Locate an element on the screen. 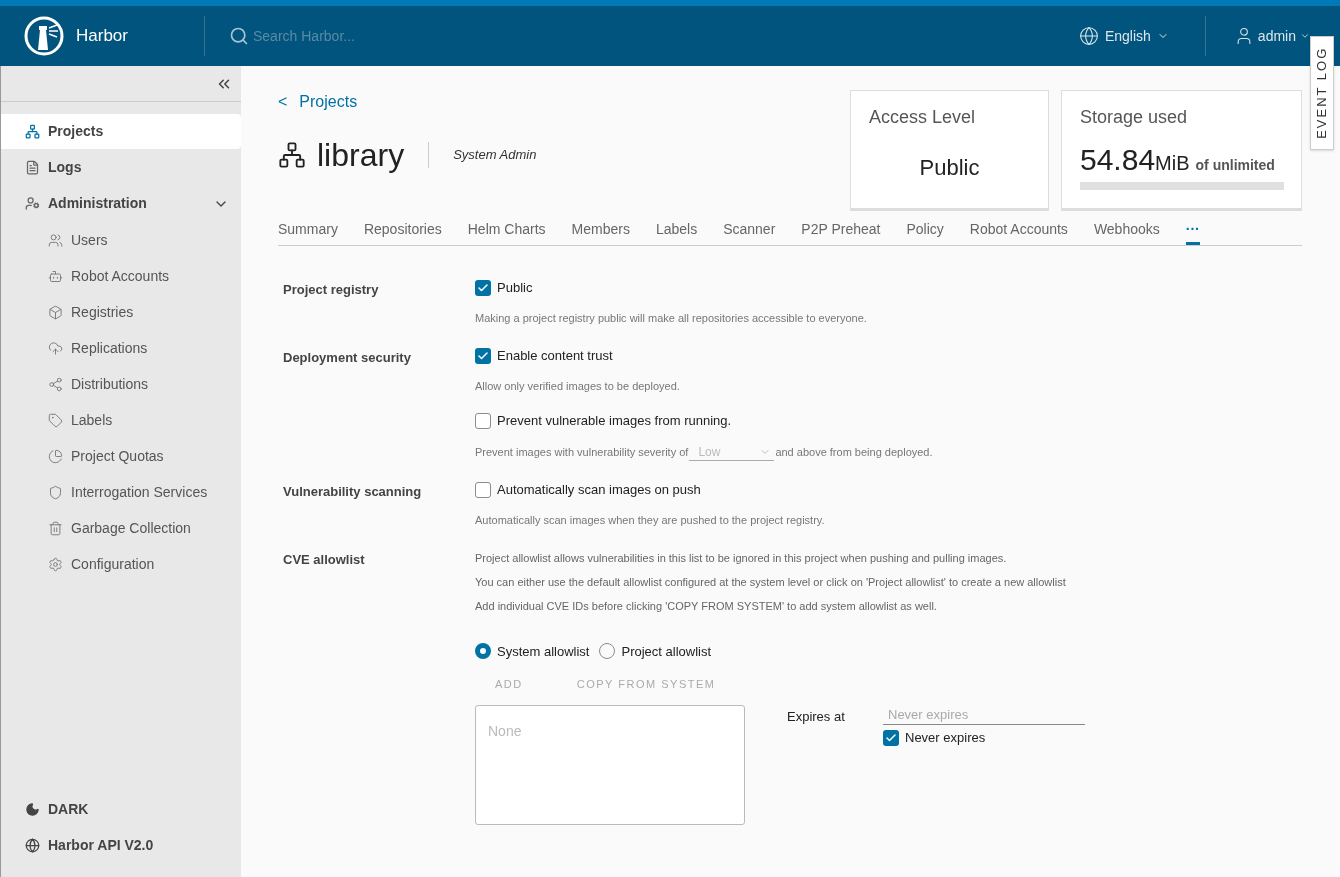 This screenshot has width=1340, height=877. hint-text: Prevent images with vulnerability severity of is located at coordinates (582, 452).